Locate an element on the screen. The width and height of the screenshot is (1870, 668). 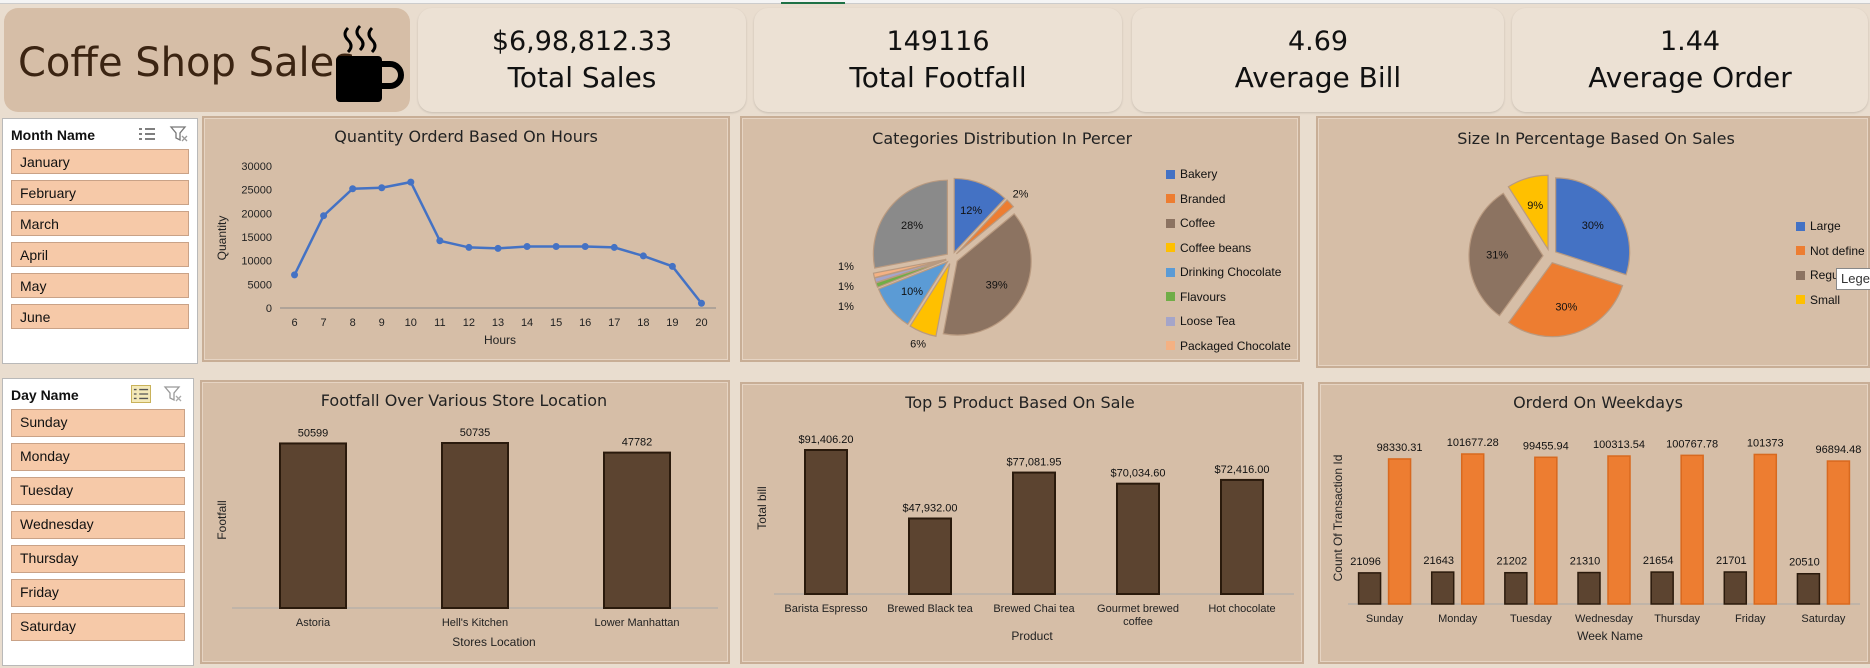
pie-data-label: 9% is located at coordinates (1535, 206).